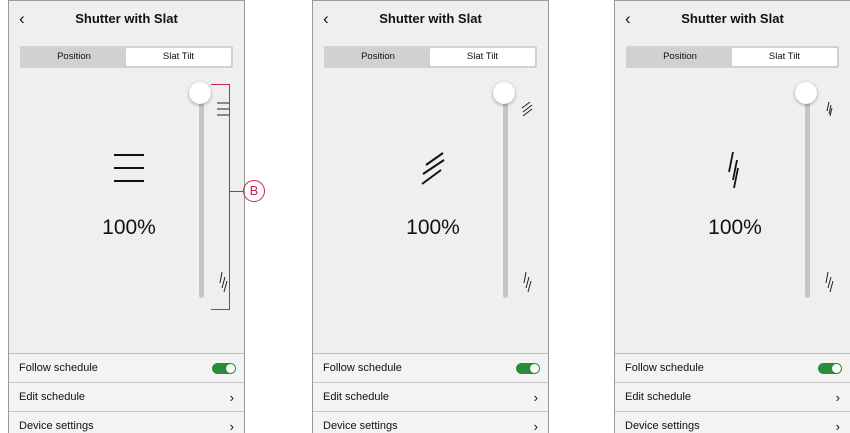  Describe the element at coordinates (236, 191) in the screenshot. I see `annotation-connector` at that location.